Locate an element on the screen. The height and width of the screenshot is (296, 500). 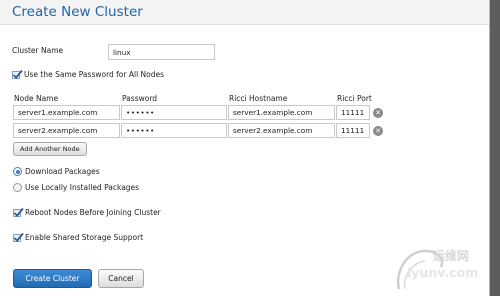
dialog-title: Create New Cluster is located at coordinates (77, 12).